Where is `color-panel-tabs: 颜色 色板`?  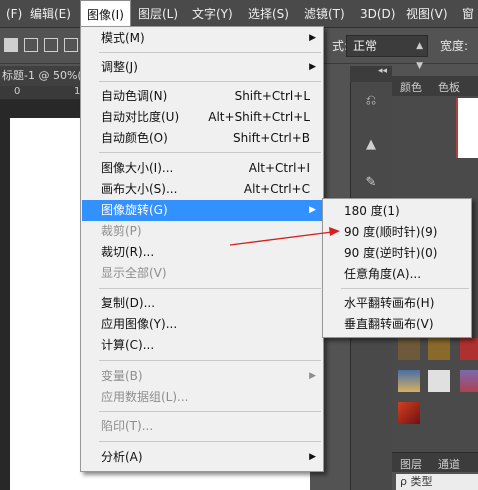
color-panel-tabs: 颜色 色板 is located at coordinates (435, 86).